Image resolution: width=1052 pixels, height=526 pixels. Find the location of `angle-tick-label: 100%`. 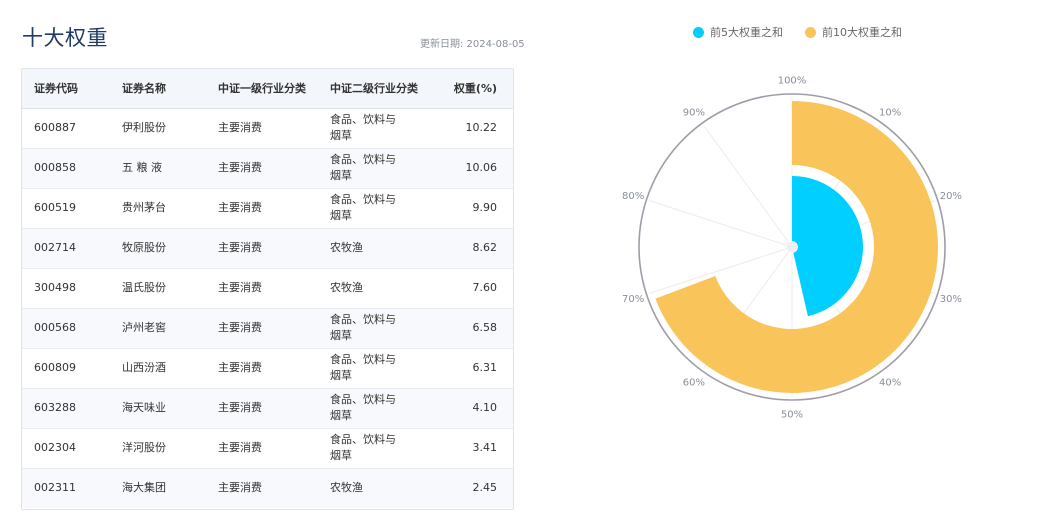

angle-tick-label: 100% is located at coordinates (792, 81).